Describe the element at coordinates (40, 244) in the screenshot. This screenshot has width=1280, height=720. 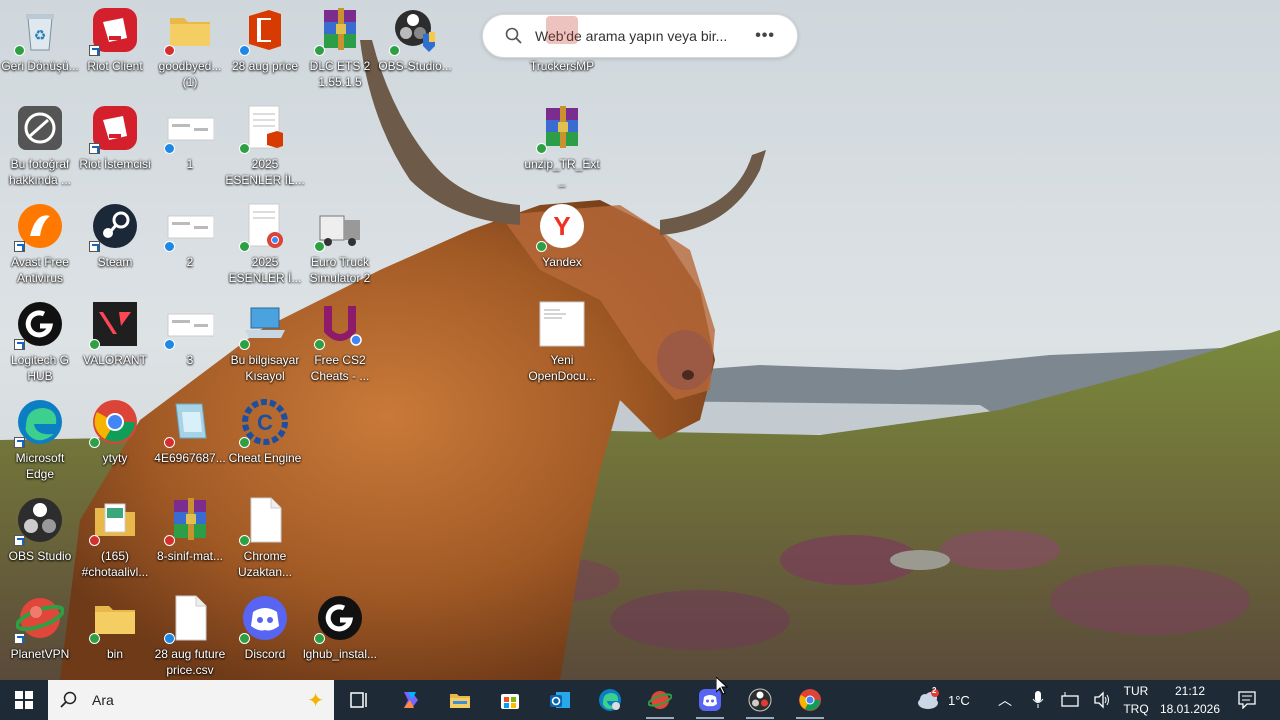
I see `desktop-icon: Avast Free Antivirus` at that location.